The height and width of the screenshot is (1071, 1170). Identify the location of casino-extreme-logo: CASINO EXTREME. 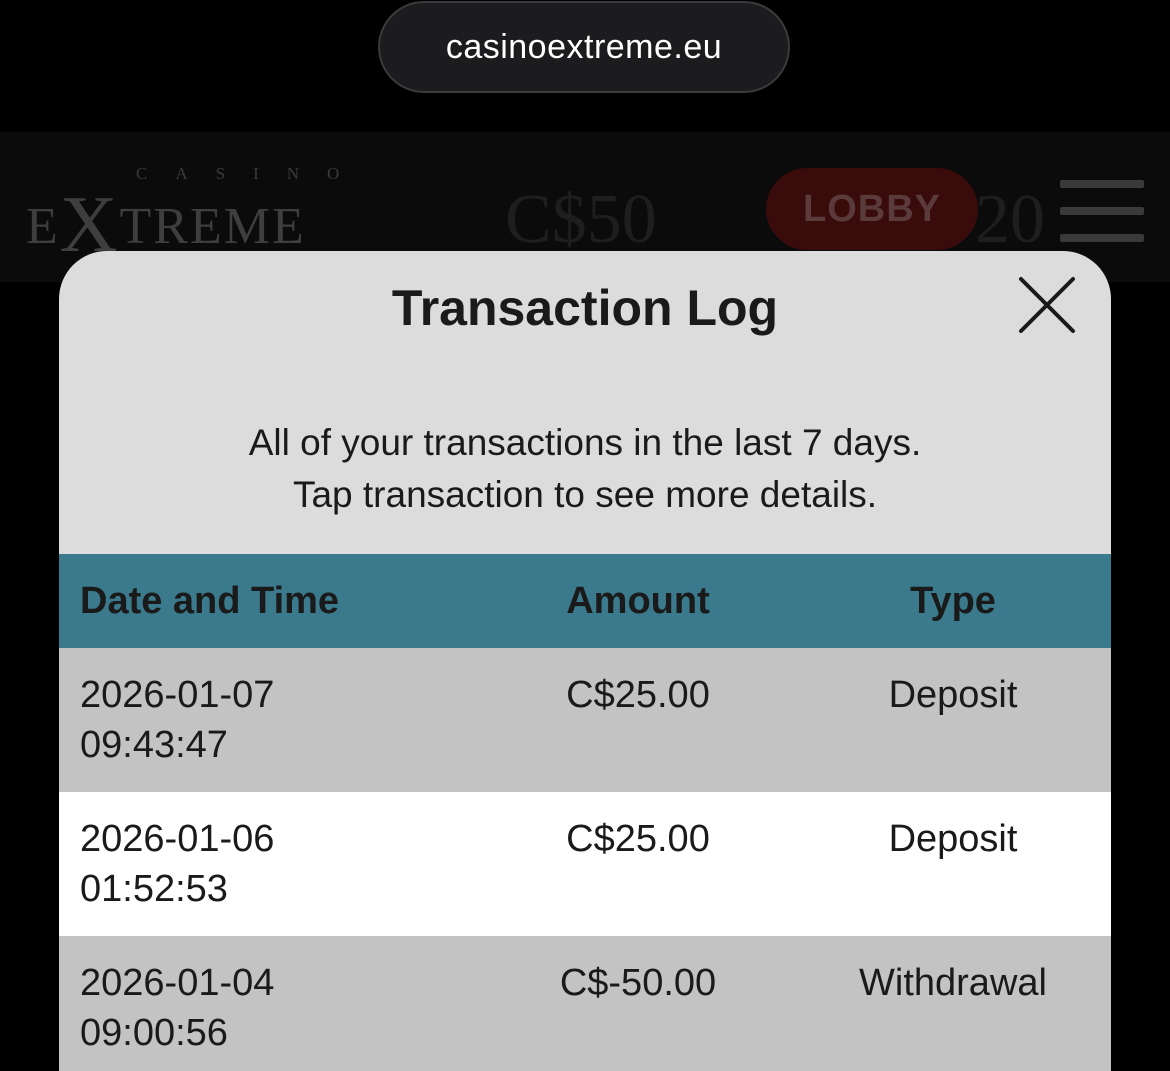
(191, 214).